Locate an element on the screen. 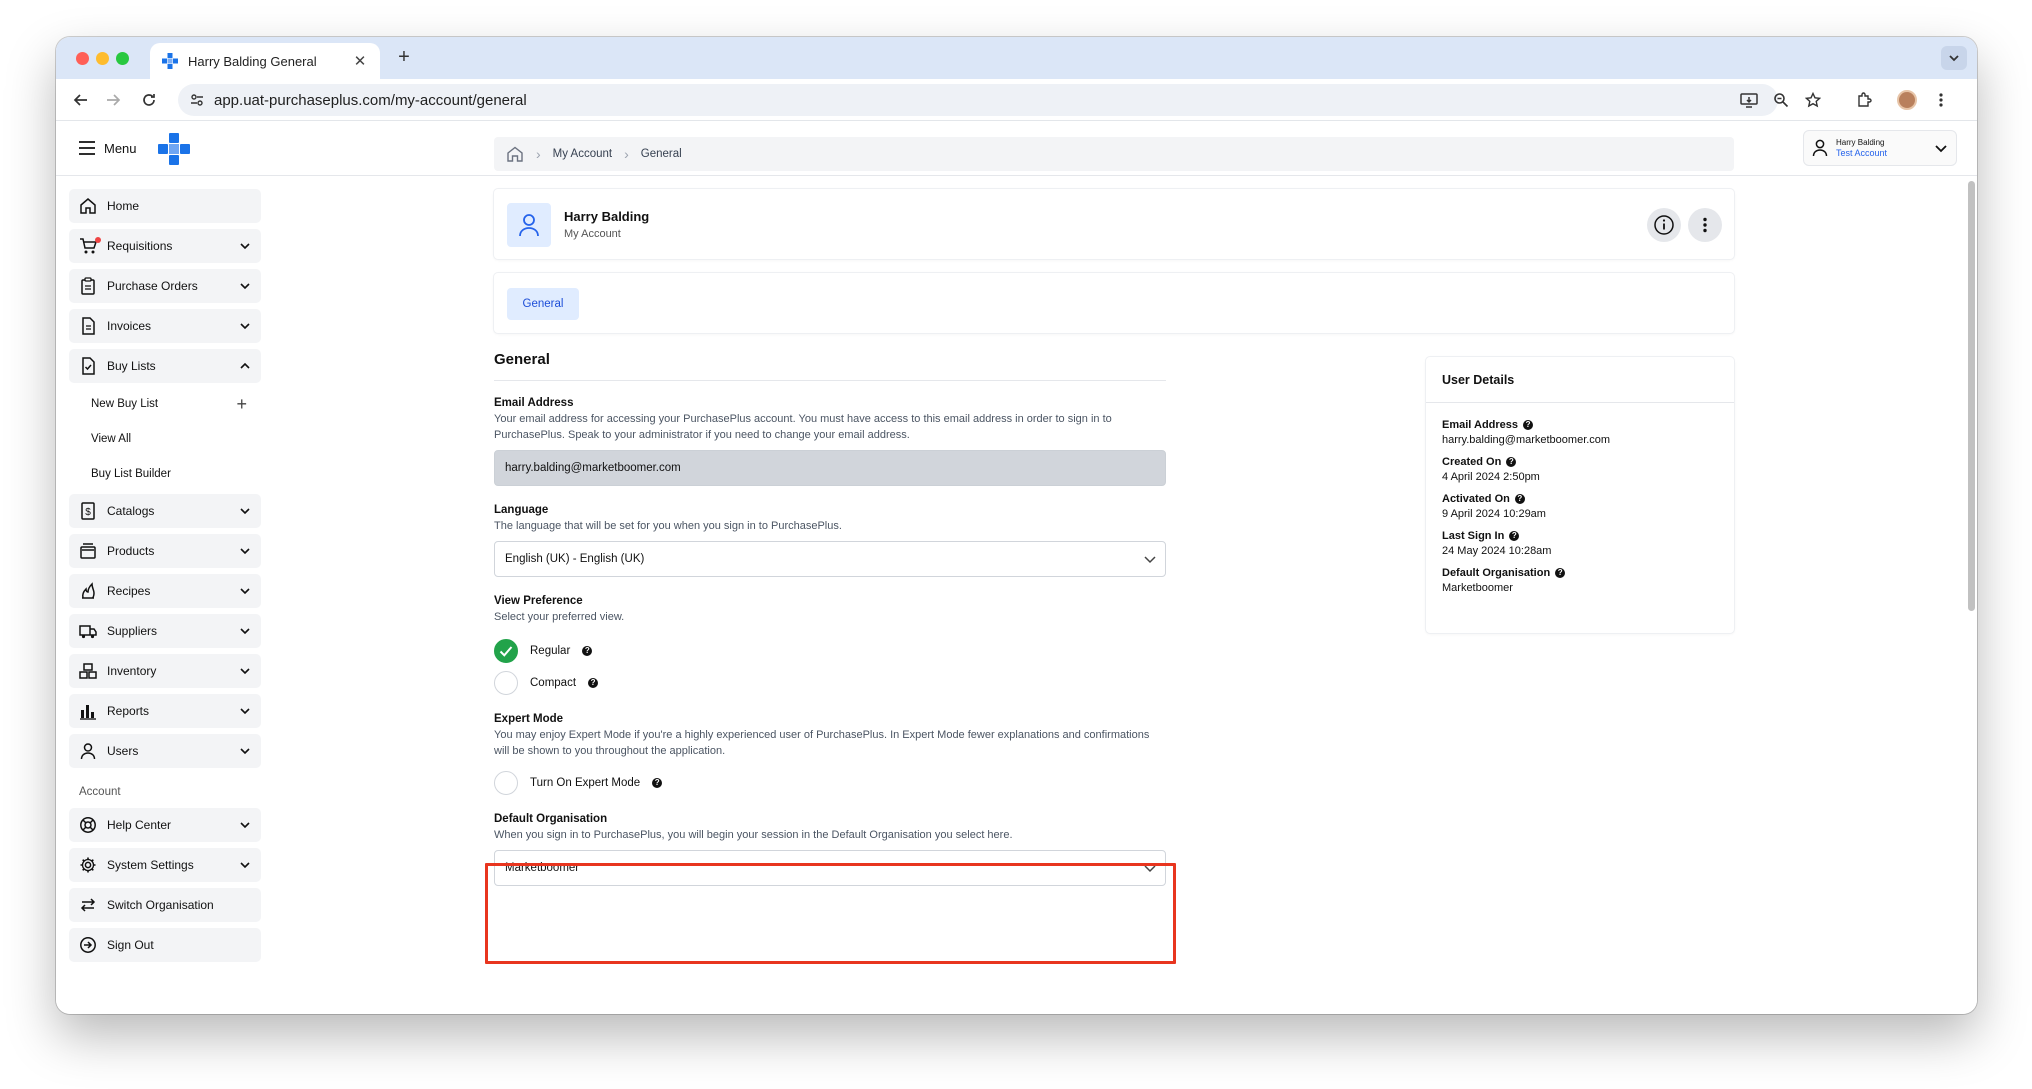 This screenshot has height=1089, width=2032. close-tab-icon: ✕ is located at coordinates (360, 61).